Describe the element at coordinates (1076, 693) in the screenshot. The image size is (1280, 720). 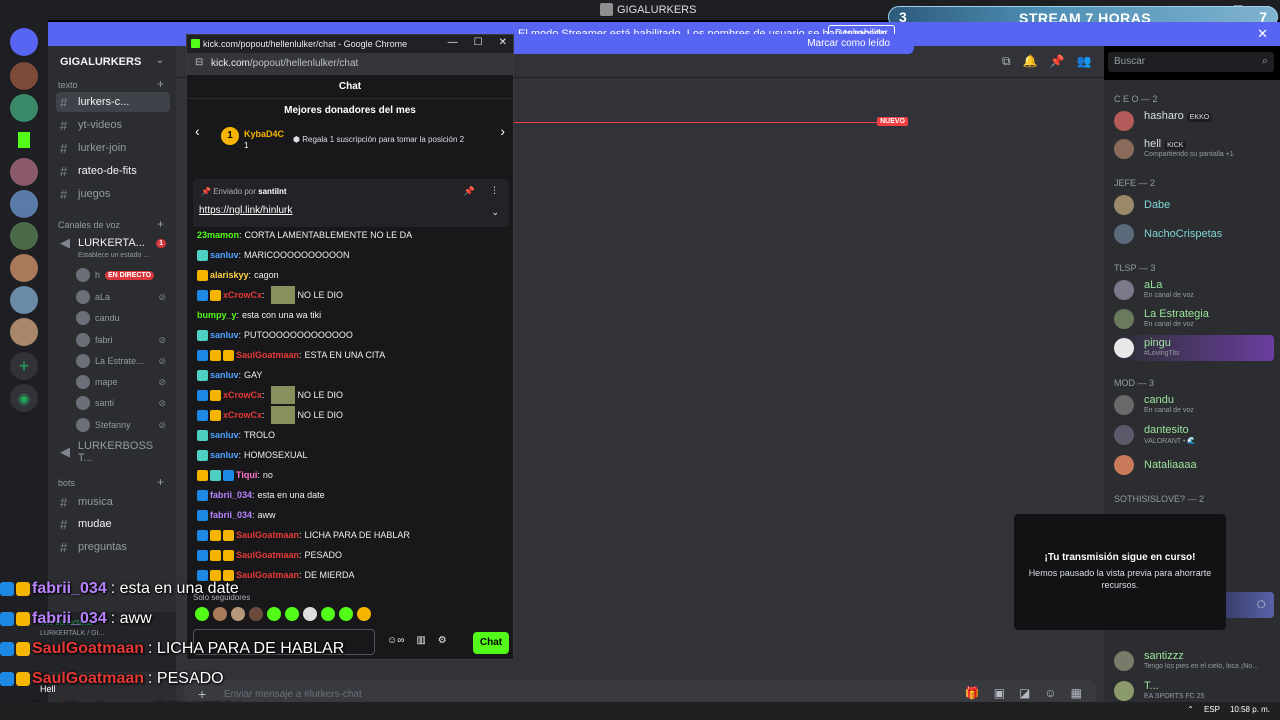
I see `apps-icon: ▦` at that location.